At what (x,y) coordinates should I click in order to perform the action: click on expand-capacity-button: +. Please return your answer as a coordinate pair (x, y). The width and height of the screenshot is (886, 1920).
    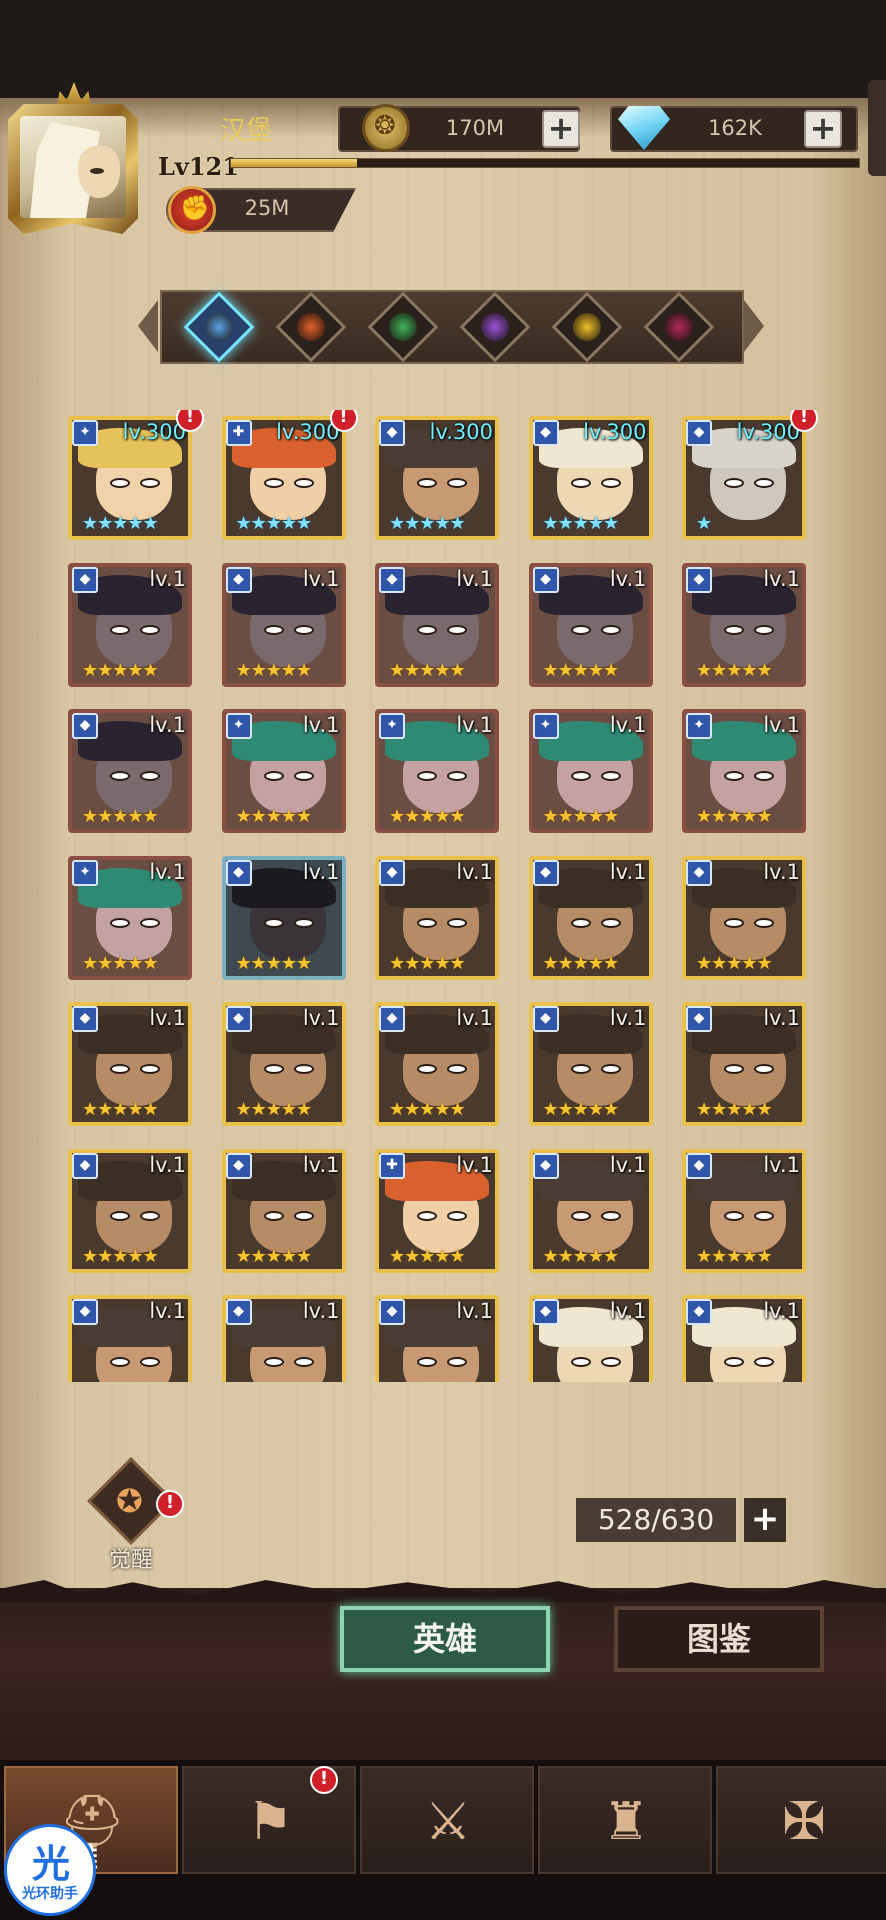
    Looking at the image, I should click on (765, 1520).